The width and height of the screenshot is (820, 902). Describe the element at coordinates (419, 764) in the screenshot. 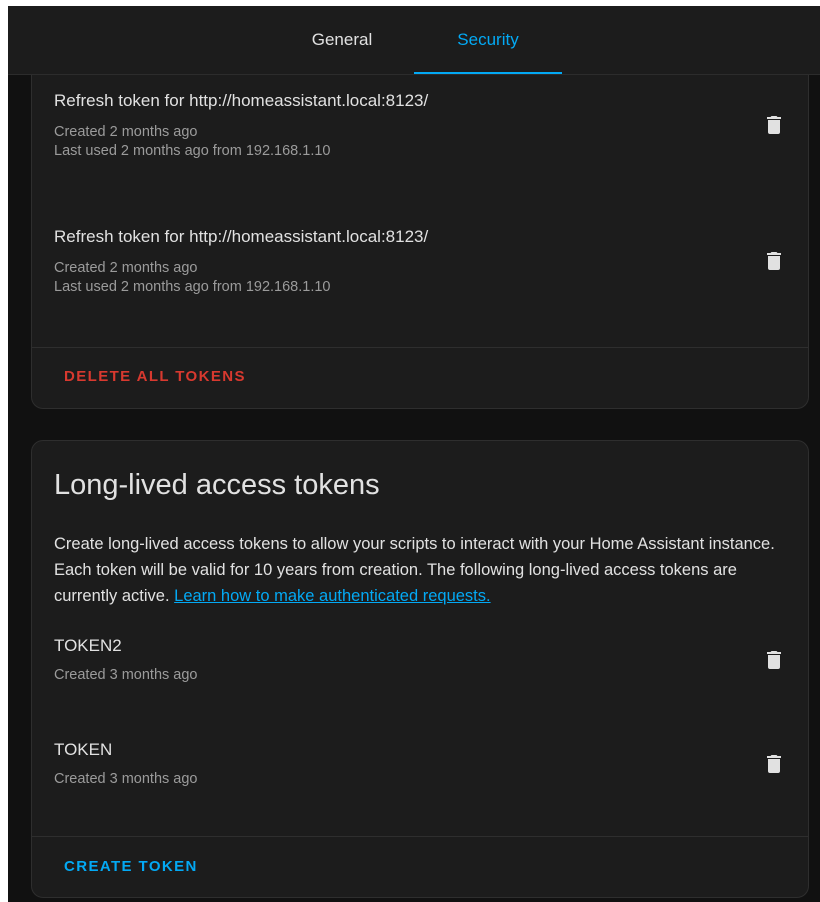

I see `long-lived-token-item: TOKEN Created 3 months ago` at that location.